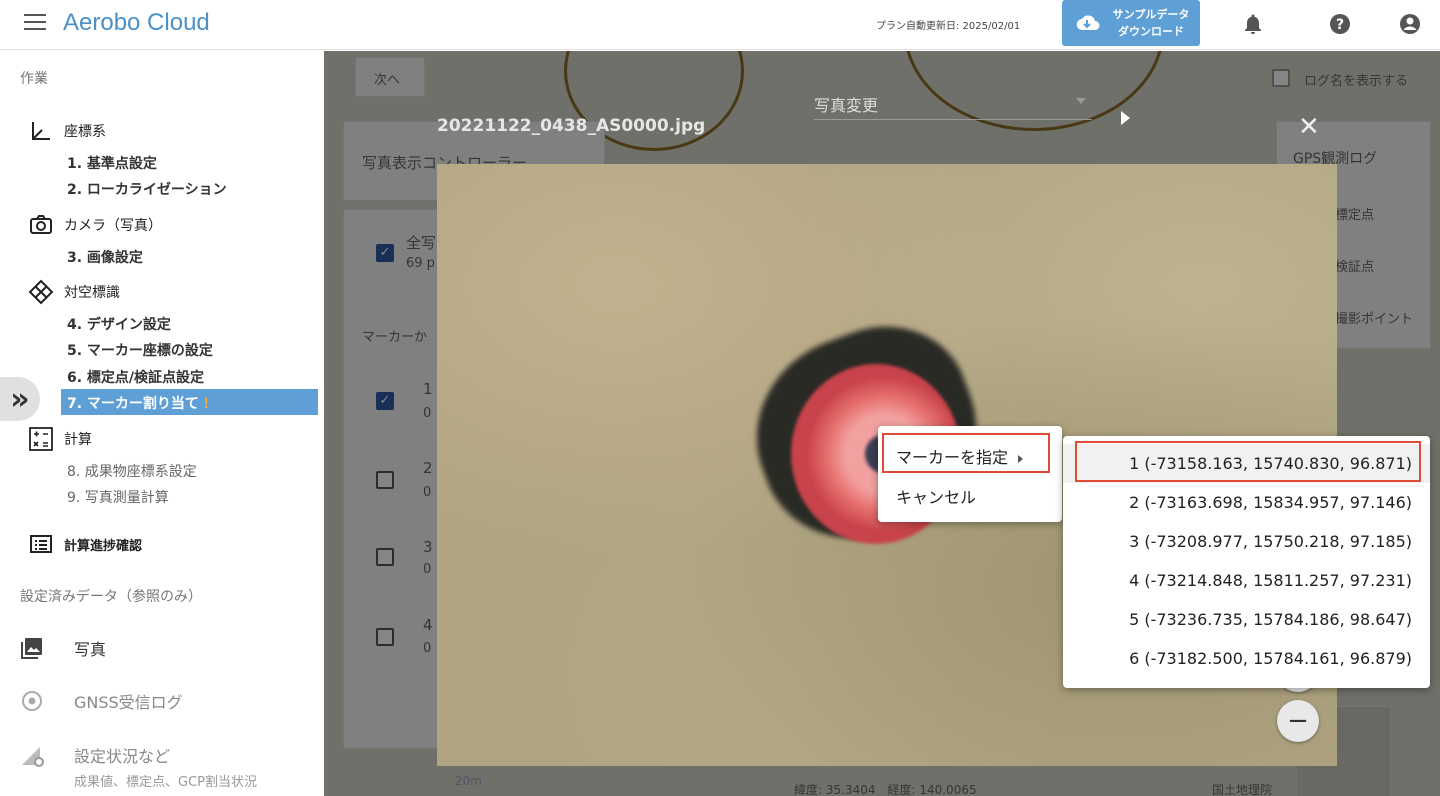 This screenshot has width=1440, height=796. I want to click on ref-item-gnss: GNSS受信ログ, so click(101, 701).